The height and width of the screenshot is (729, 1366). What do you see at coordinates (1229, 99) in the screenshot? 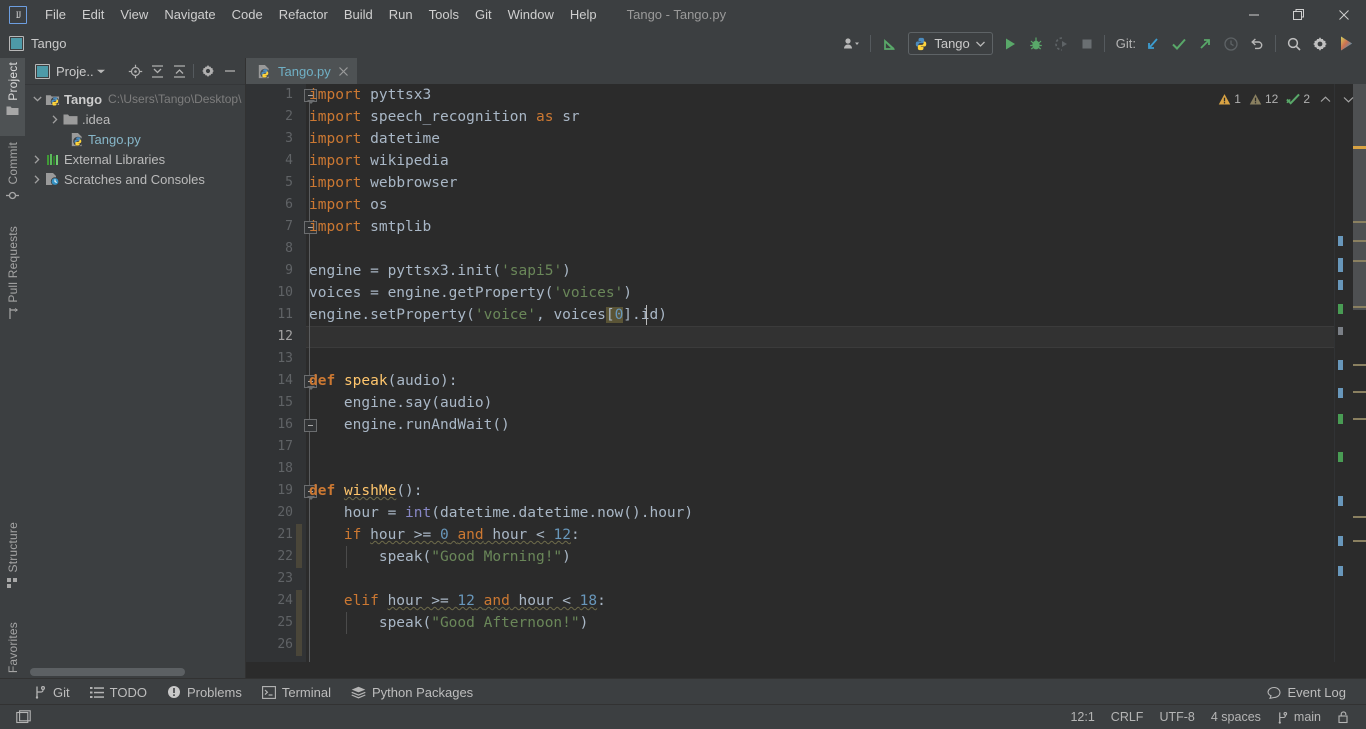
I see `warnings-count: 1` at bounding box center [1229, 99].